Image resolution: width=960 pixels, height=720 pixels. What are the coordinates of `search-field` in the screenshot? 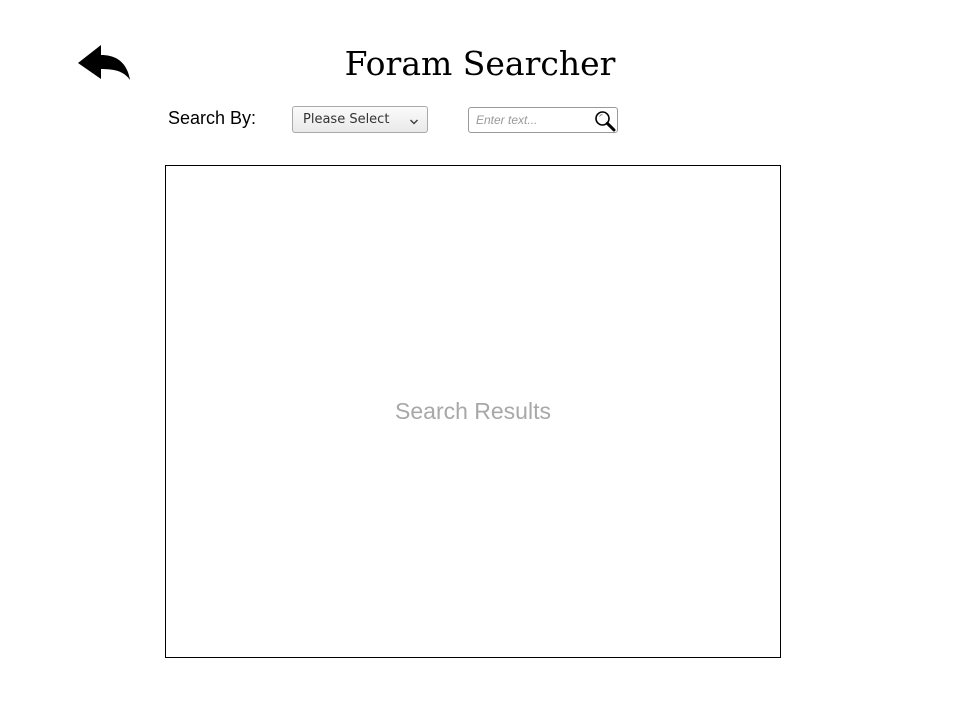 It's located at (543, 120).